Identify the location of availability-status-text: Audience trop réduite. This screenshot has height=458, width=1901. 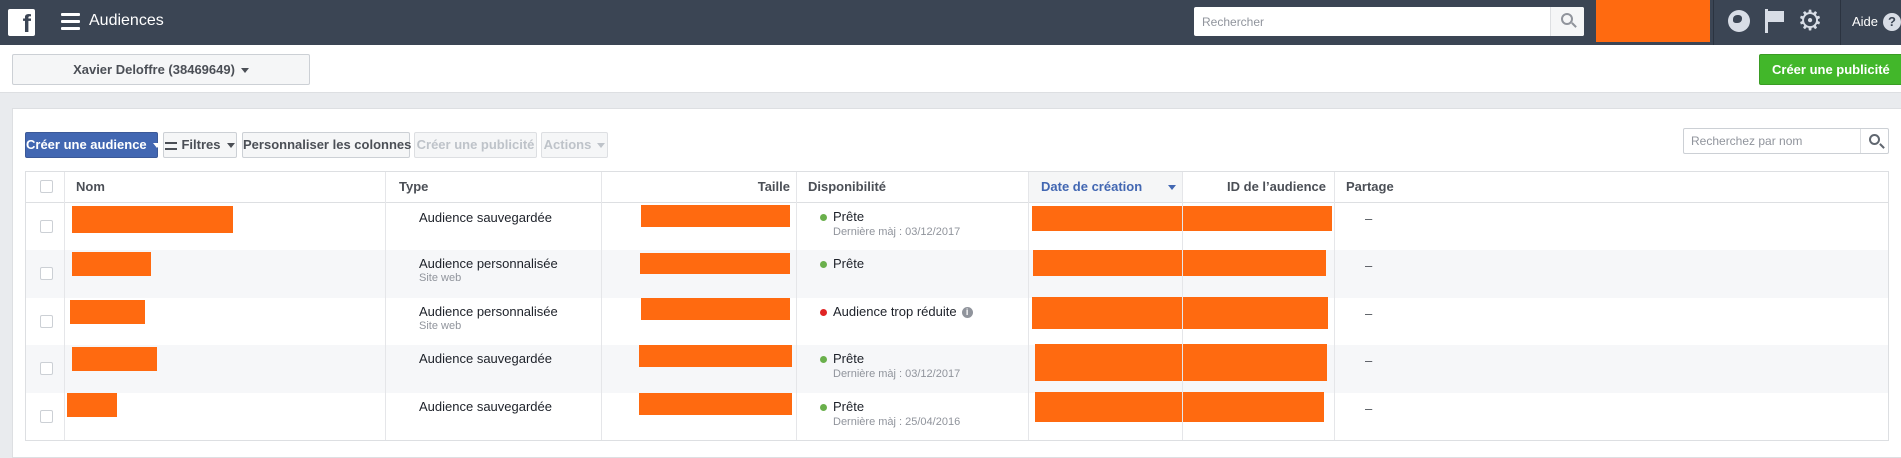
(895, 311).